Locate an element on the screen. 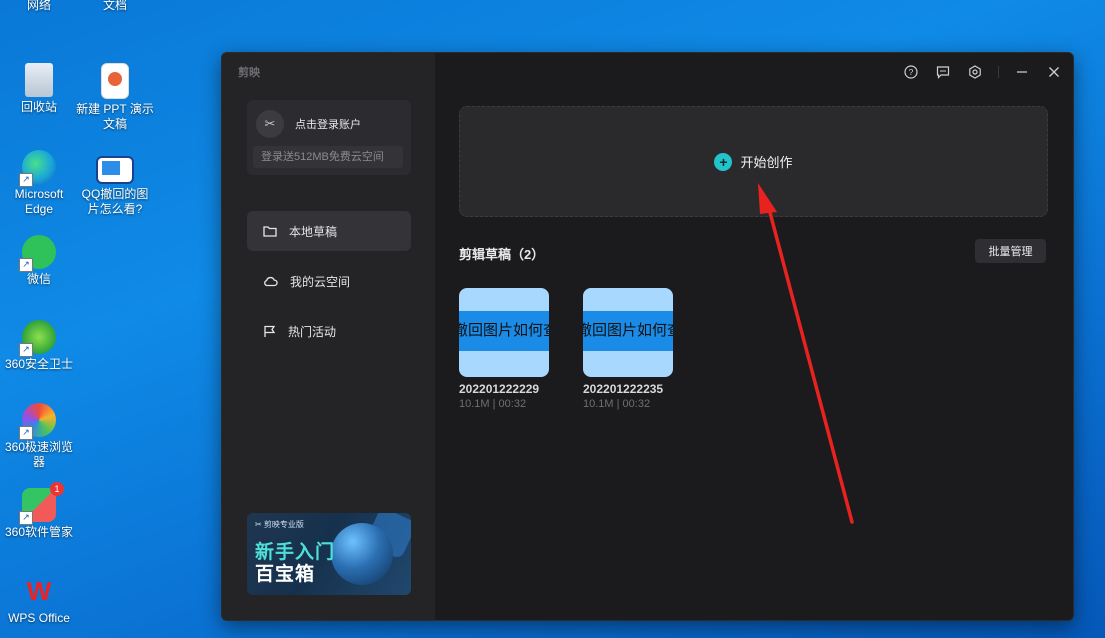 The image size is (1105, 638). sidebar-item-label: 热门活动 is located at coordinates (312, 331).